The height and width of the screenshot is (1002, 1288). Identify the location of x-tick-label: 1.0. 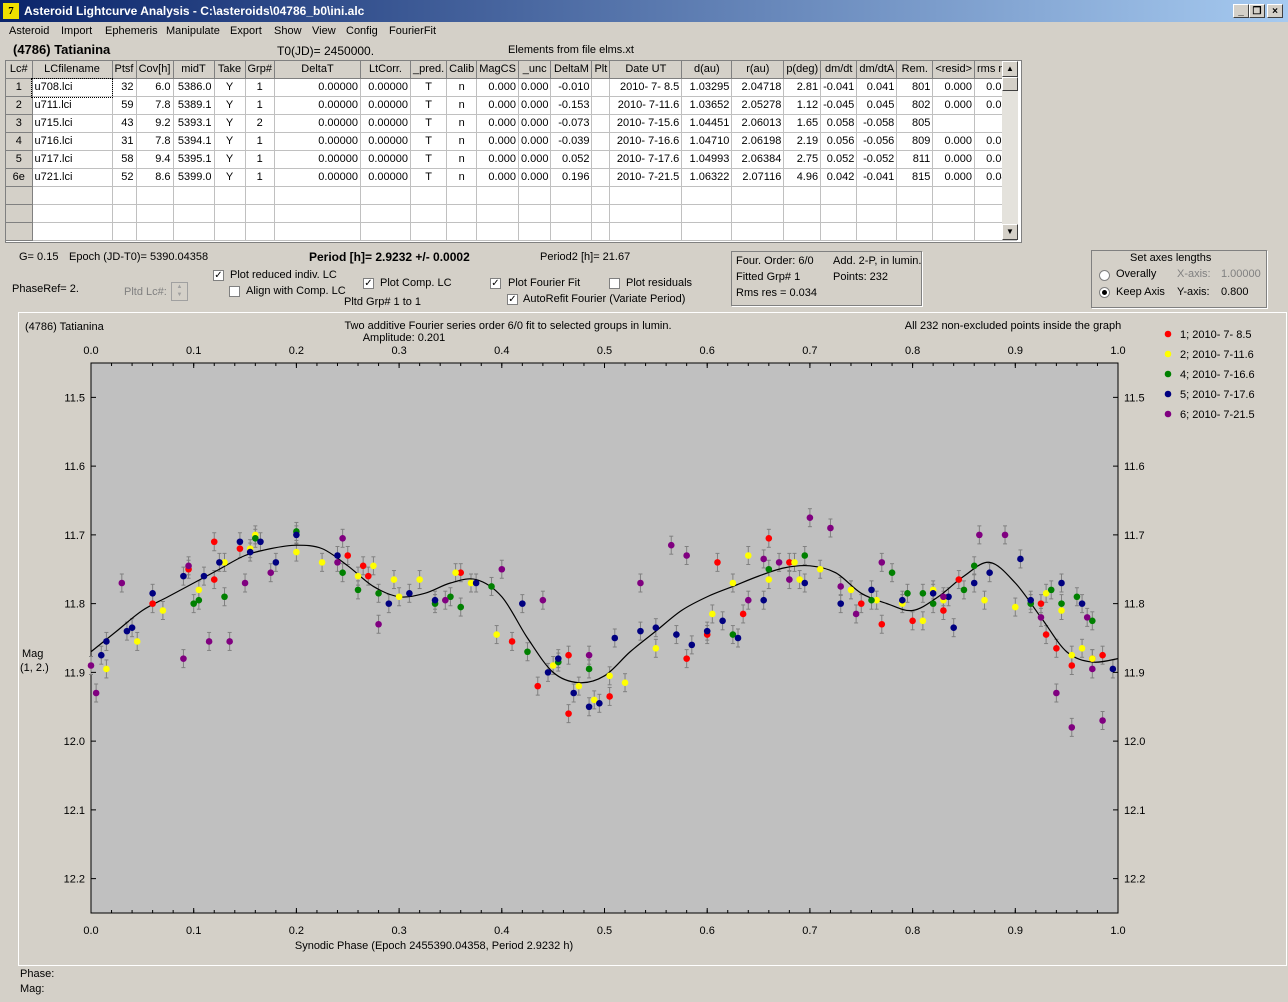
(1117, 931).